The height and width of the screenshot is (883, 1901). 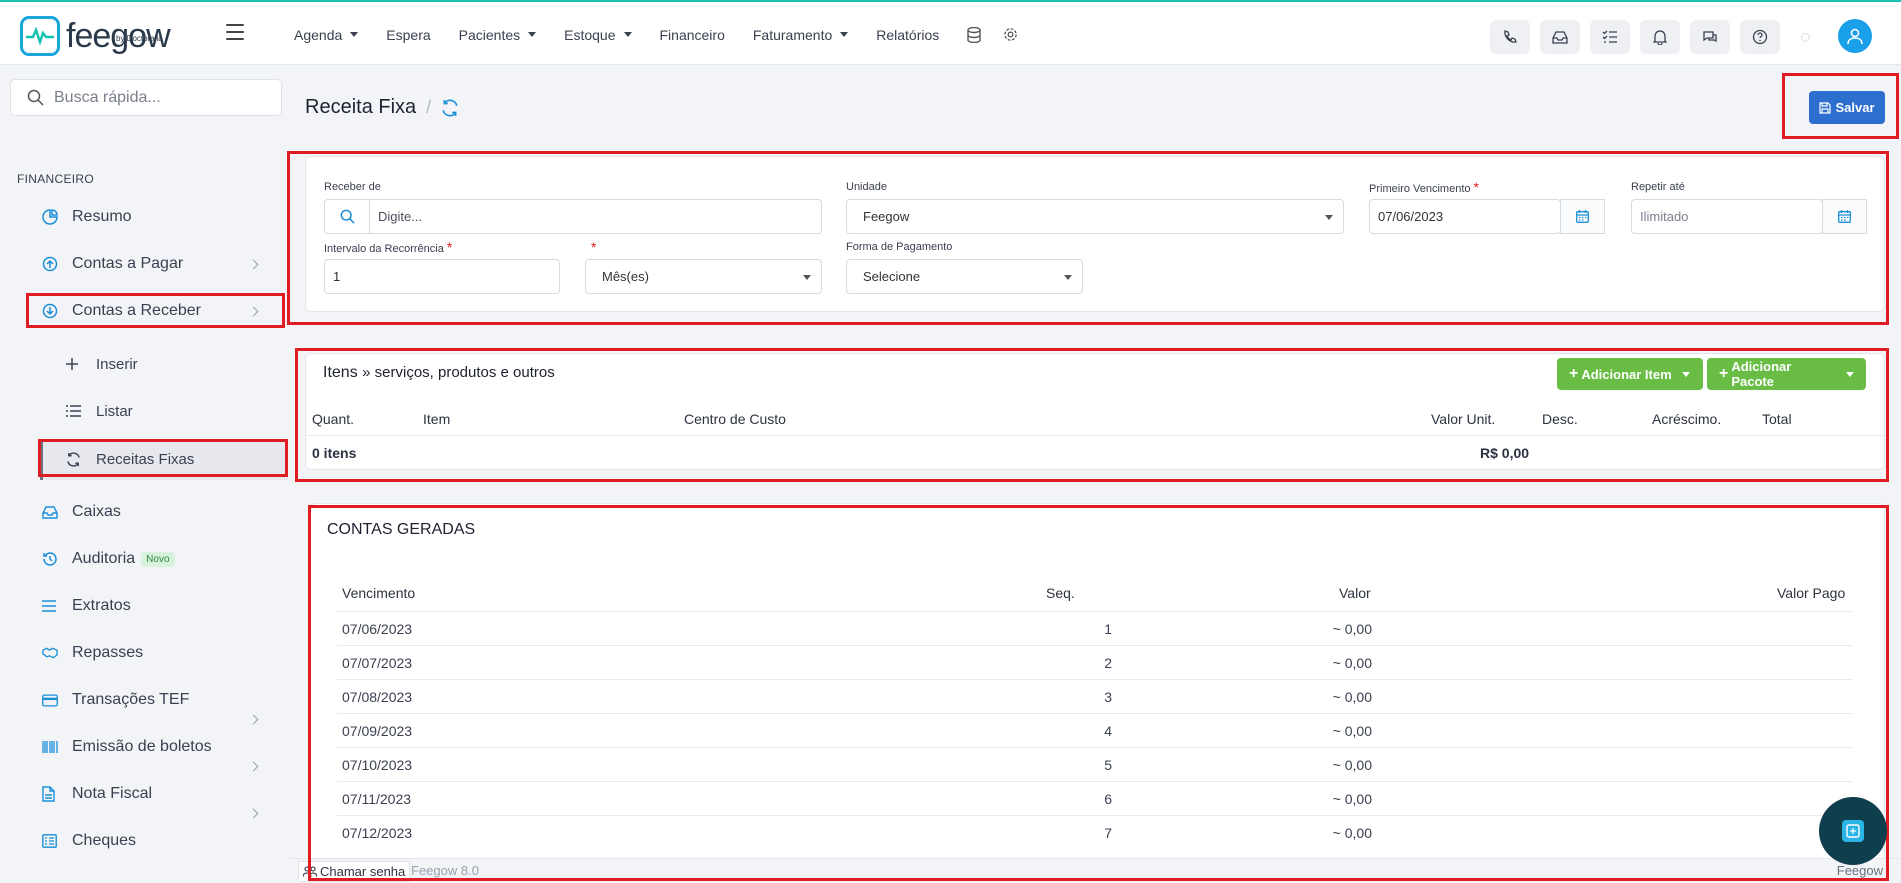 I want to click on section-label-financeiro: FINANCEIRO, so click(x=56, y=179).